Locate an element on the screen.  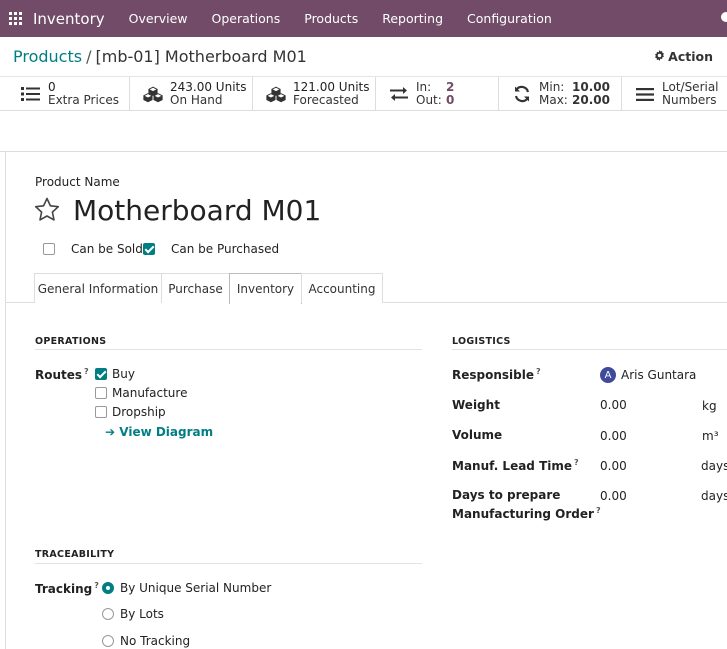
lead-time-label-text: Manuf. Lead Time is located at coordinates (512, 466).